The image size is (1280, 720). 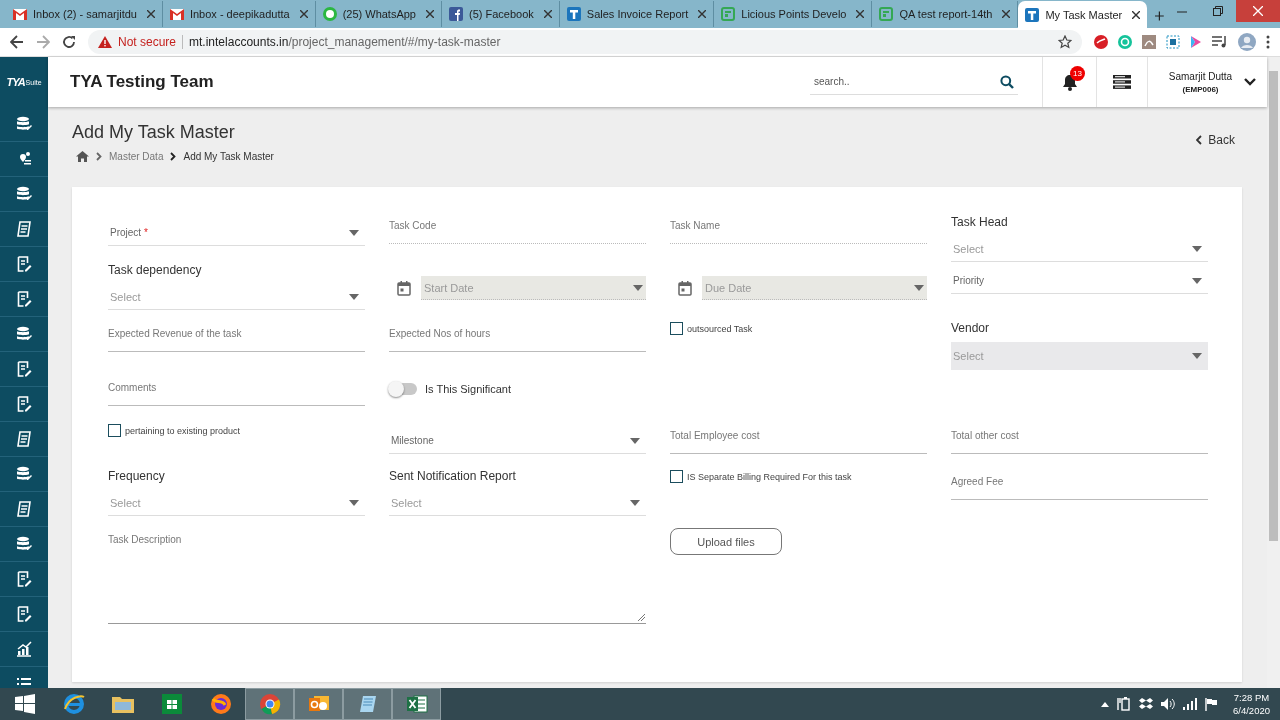 What do you see at coordinates (1083, 14) in the screenshot?
I see `browser-tab: My Task Master` at bounding box center [1083, 14].